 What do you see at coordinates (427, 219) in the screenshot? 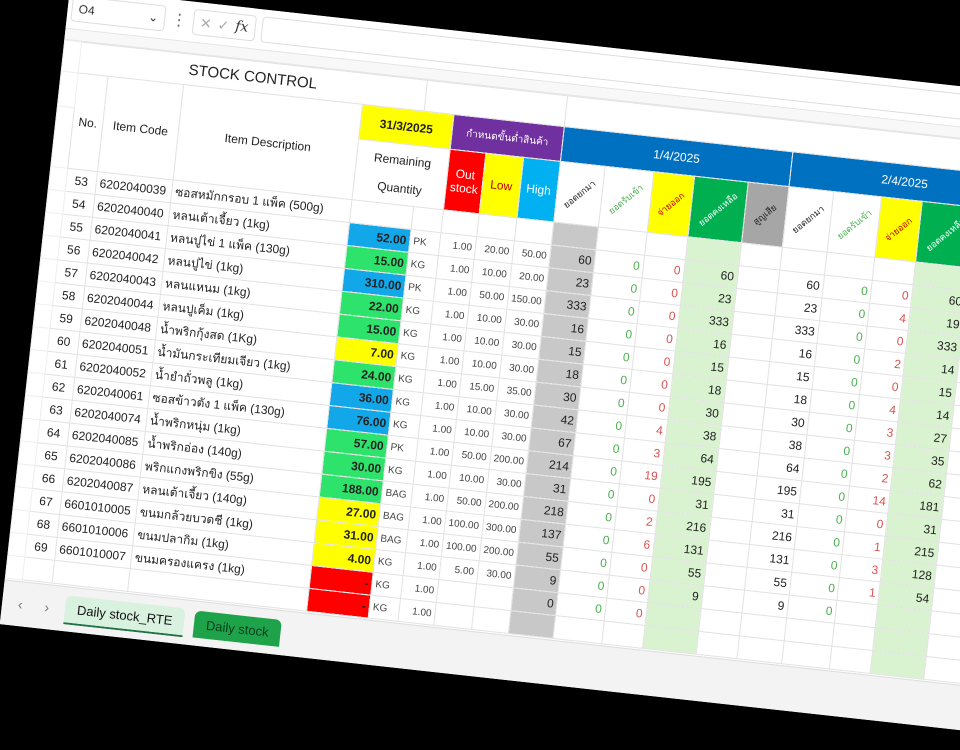
I see `unit` at bounding box center [427, 219].